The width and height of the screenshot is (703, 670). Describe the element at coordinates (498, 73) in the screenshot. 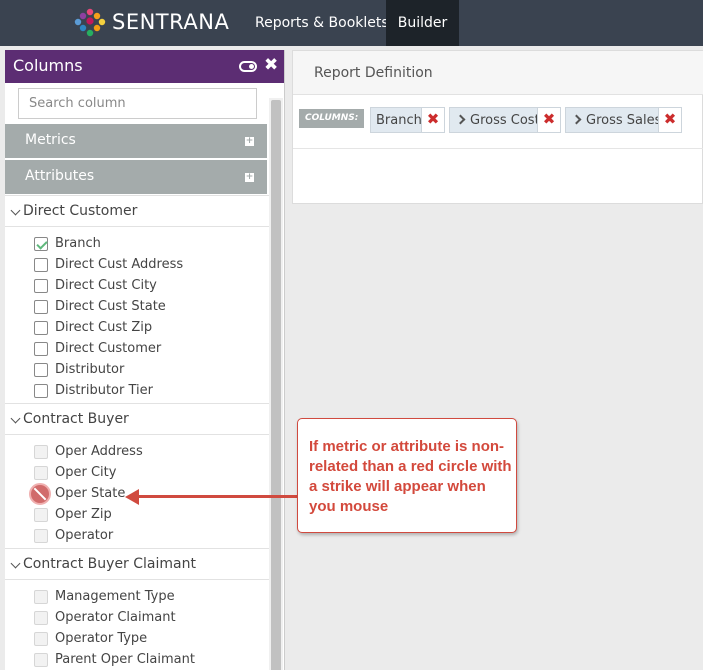

I see `report-definition-header: Report Definition` at that location.